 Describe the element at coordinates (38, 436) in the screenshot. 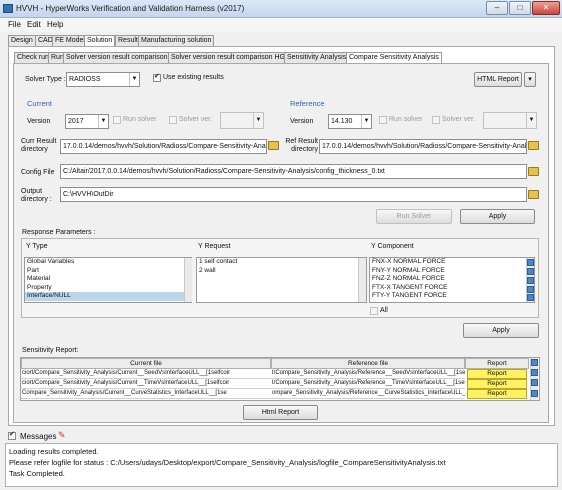

I see `messages-label: Messages` at that location.